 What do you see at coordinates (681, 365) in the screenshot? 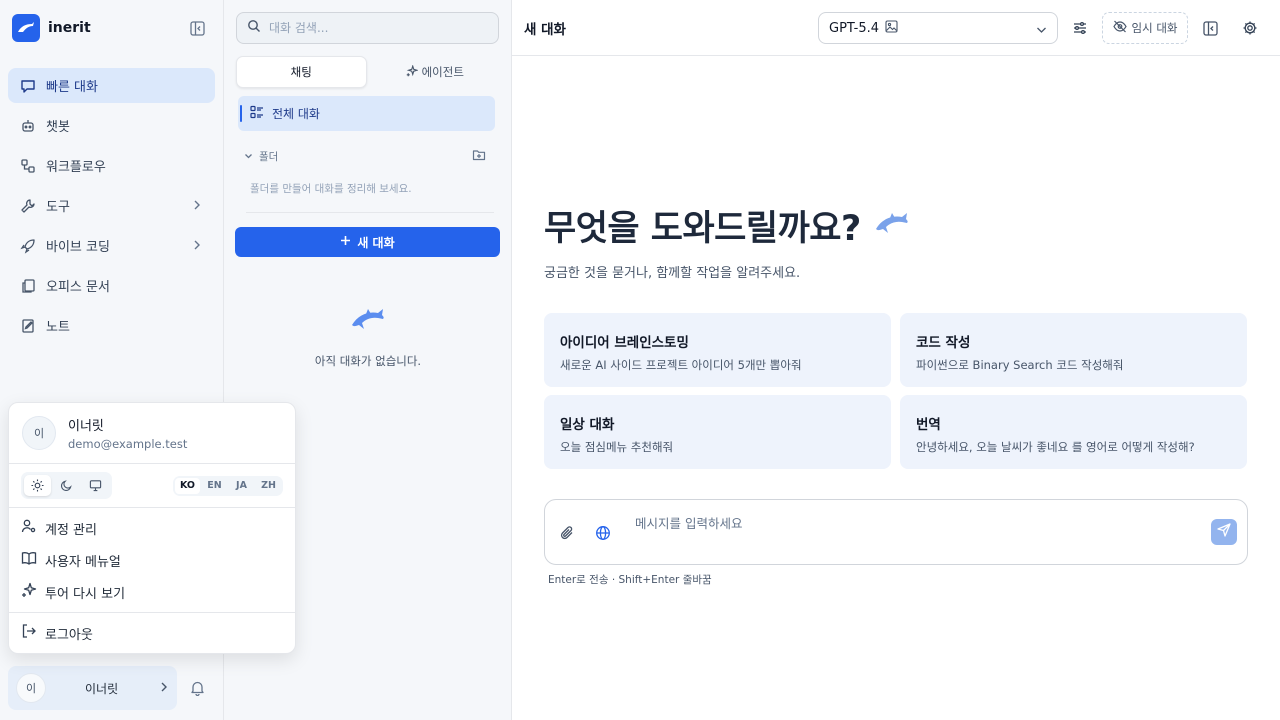
I see `suggestion-desc: 새로운 AI 사이드 프로젝트 아이디어 5개만 뽑아줘` at bounding box center [681, 365].